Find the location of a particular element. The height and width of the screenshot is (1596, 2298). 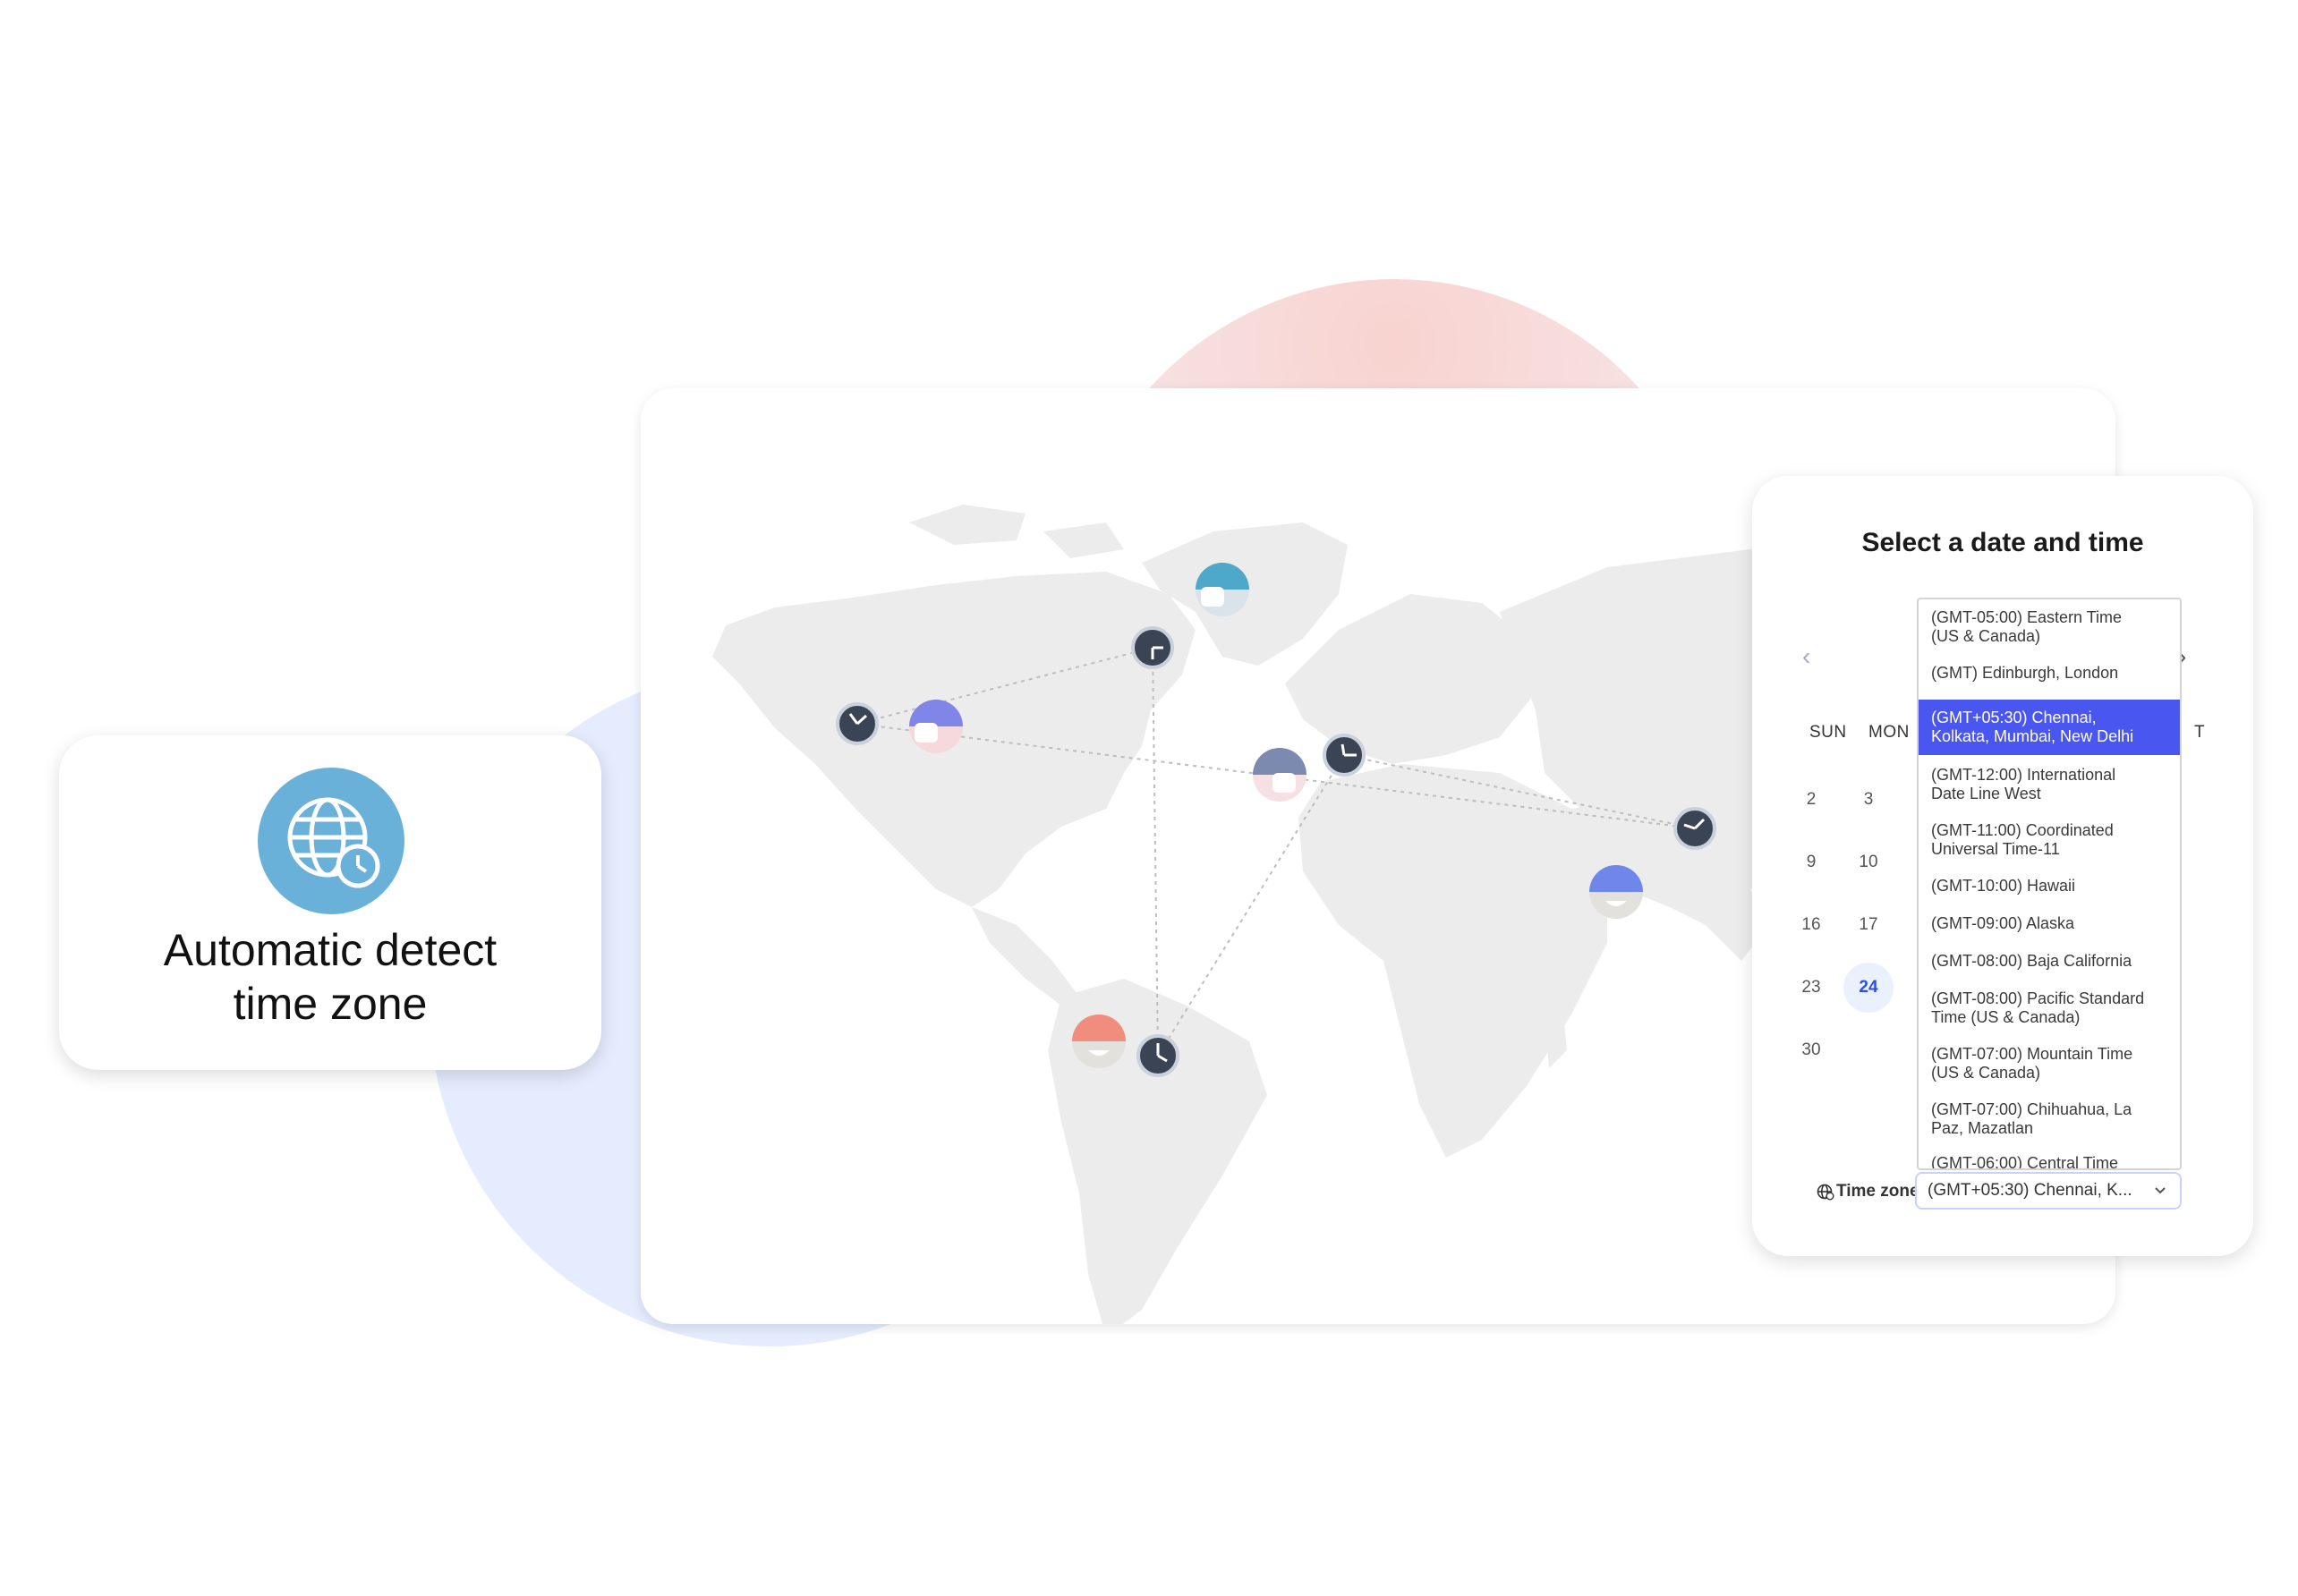

feature-title: Automatic detect time zone is located at coordinates (330, 977).